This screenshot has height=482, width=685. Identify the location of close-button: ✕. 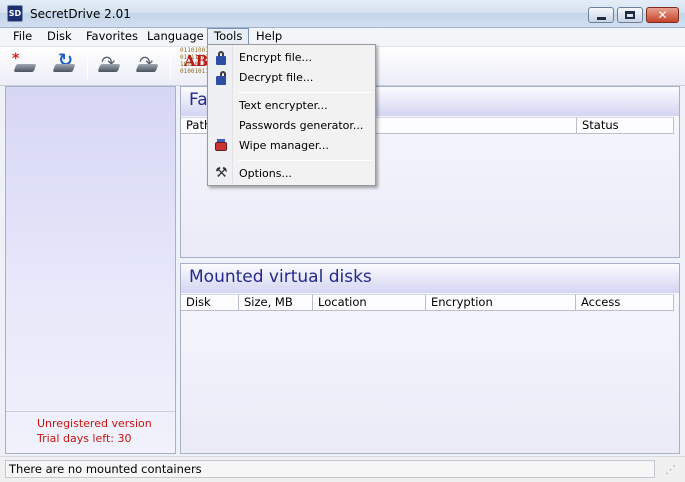
(662, 15).